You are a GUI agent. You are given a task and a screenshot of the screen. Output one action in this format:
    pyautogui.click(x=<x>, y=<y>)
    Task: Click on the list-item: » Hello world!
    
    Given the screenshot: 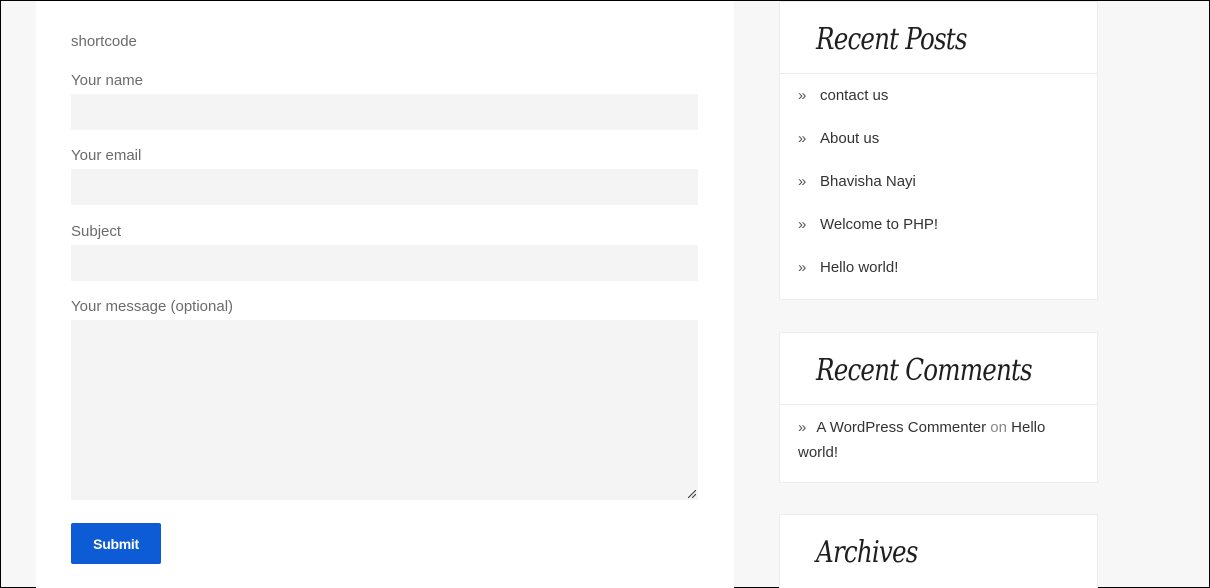 What is the action you would take?
    pyautogui.click(x=938, y=275)
    